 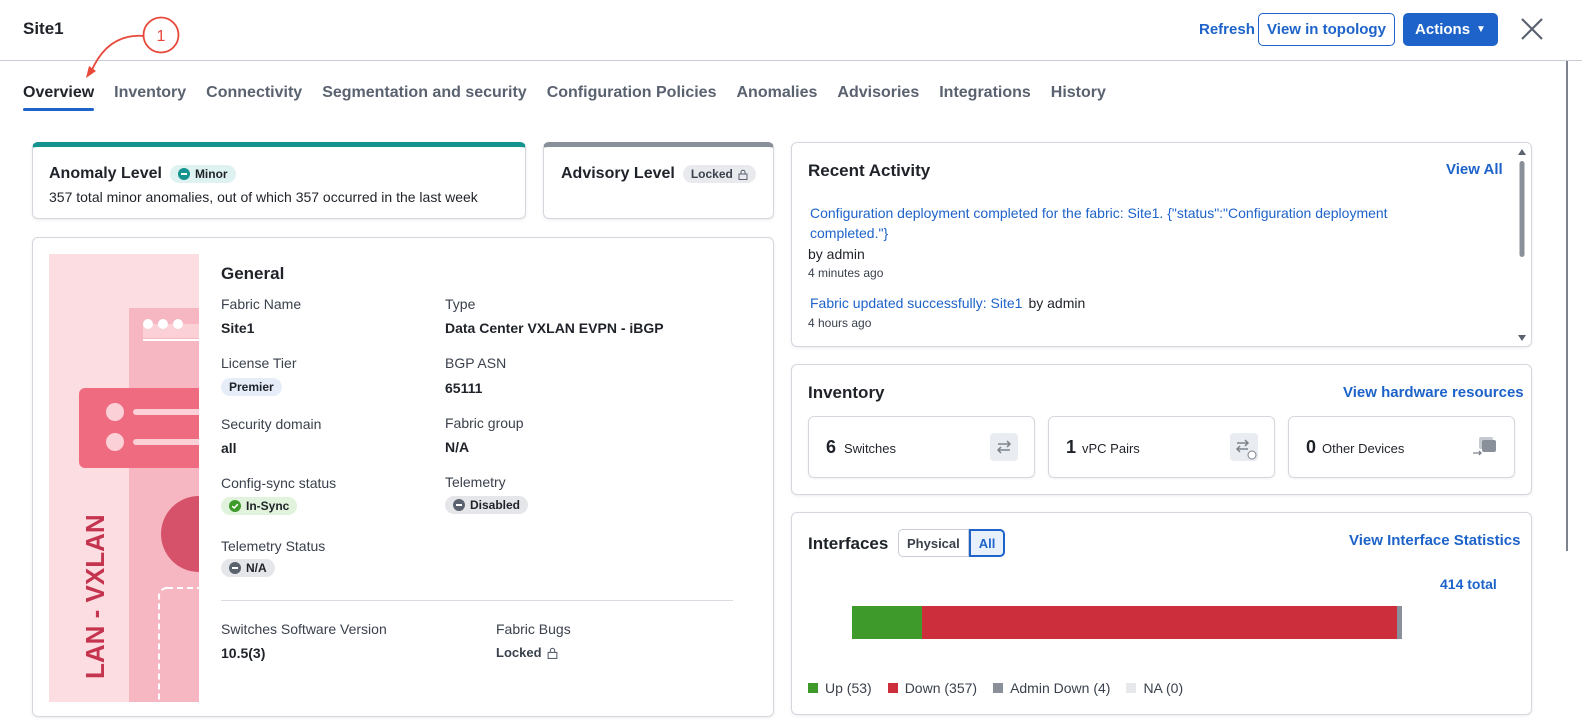 What do you see at coordinates (424, 98) in the screenshot?
I see `tab-segmentation-and-security: Segmentation and security` at bounding box center [424, 98].